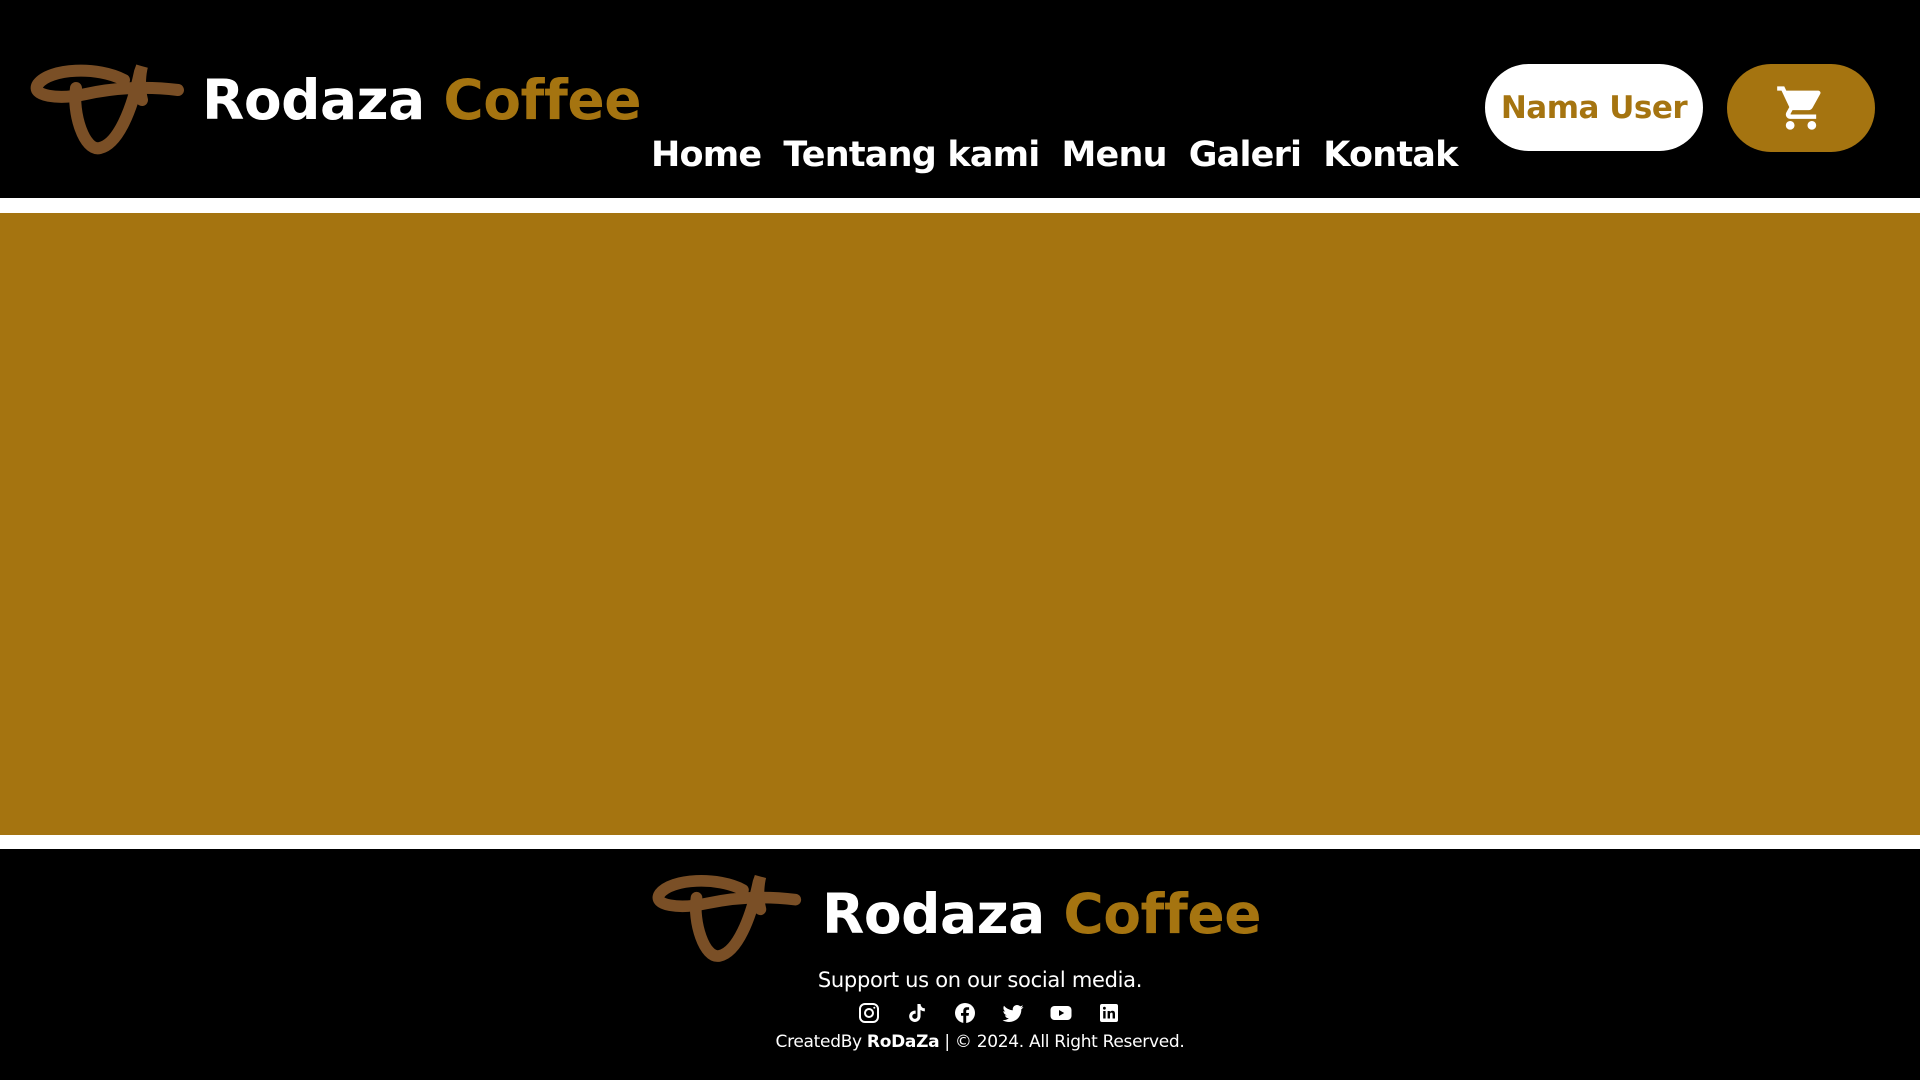 This screenshot has width=1920, height=1080. I want to click on nav-home: Home, so click(706, 155).